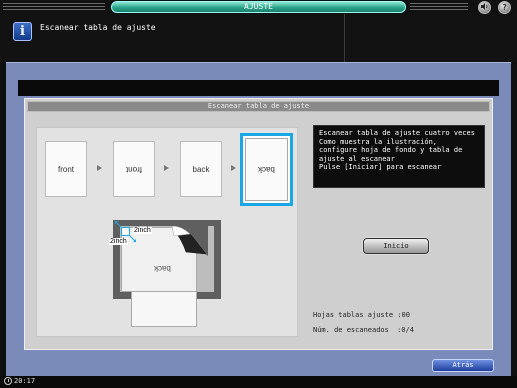 This screenshot has width=517, height=388. Describe the element at coordinates (439, 7) in the screenshot. I see `decorative-stripes-right` at that location.